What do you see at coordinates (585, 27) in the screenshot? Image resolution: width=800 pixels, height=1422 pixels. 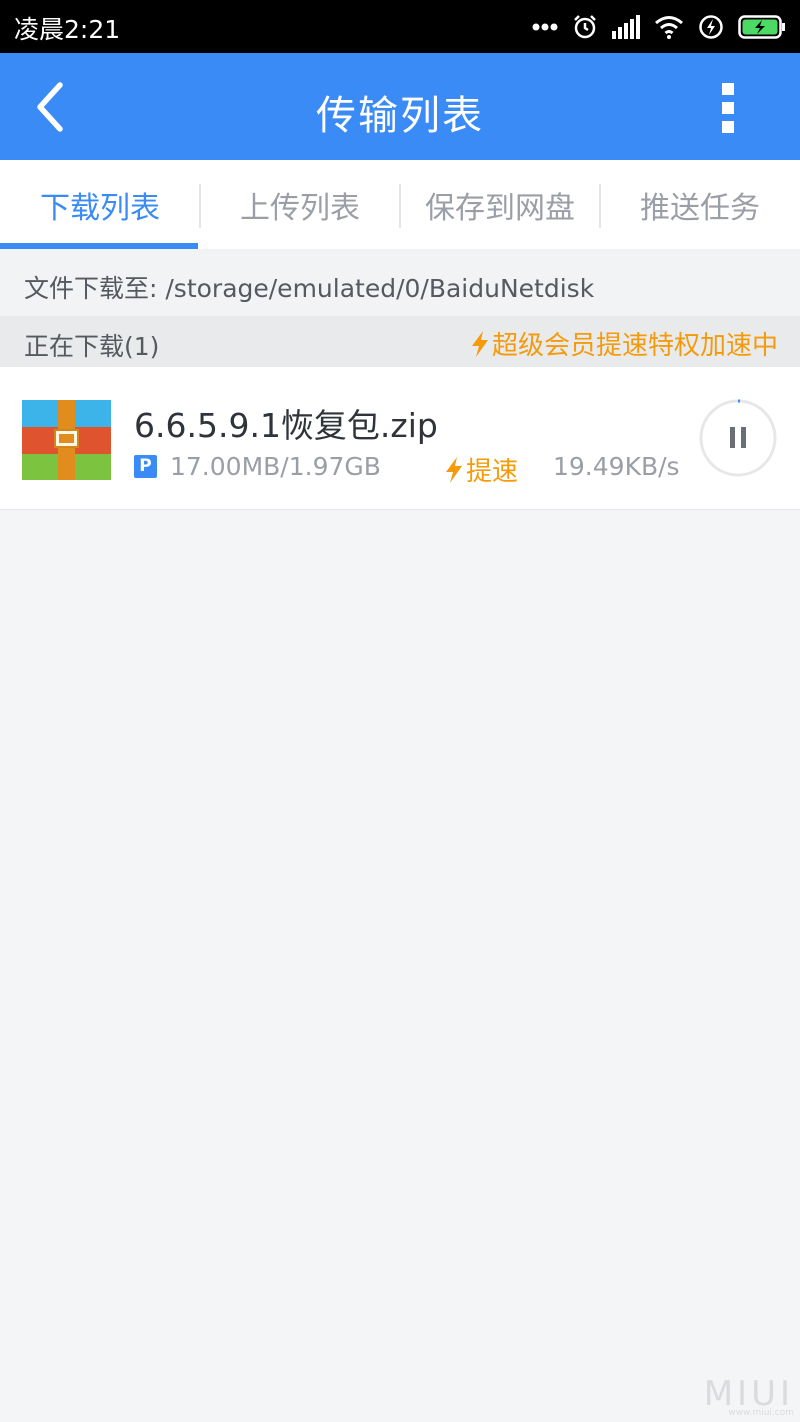 I see `alarm-icon` at bounding box center [585, 27].